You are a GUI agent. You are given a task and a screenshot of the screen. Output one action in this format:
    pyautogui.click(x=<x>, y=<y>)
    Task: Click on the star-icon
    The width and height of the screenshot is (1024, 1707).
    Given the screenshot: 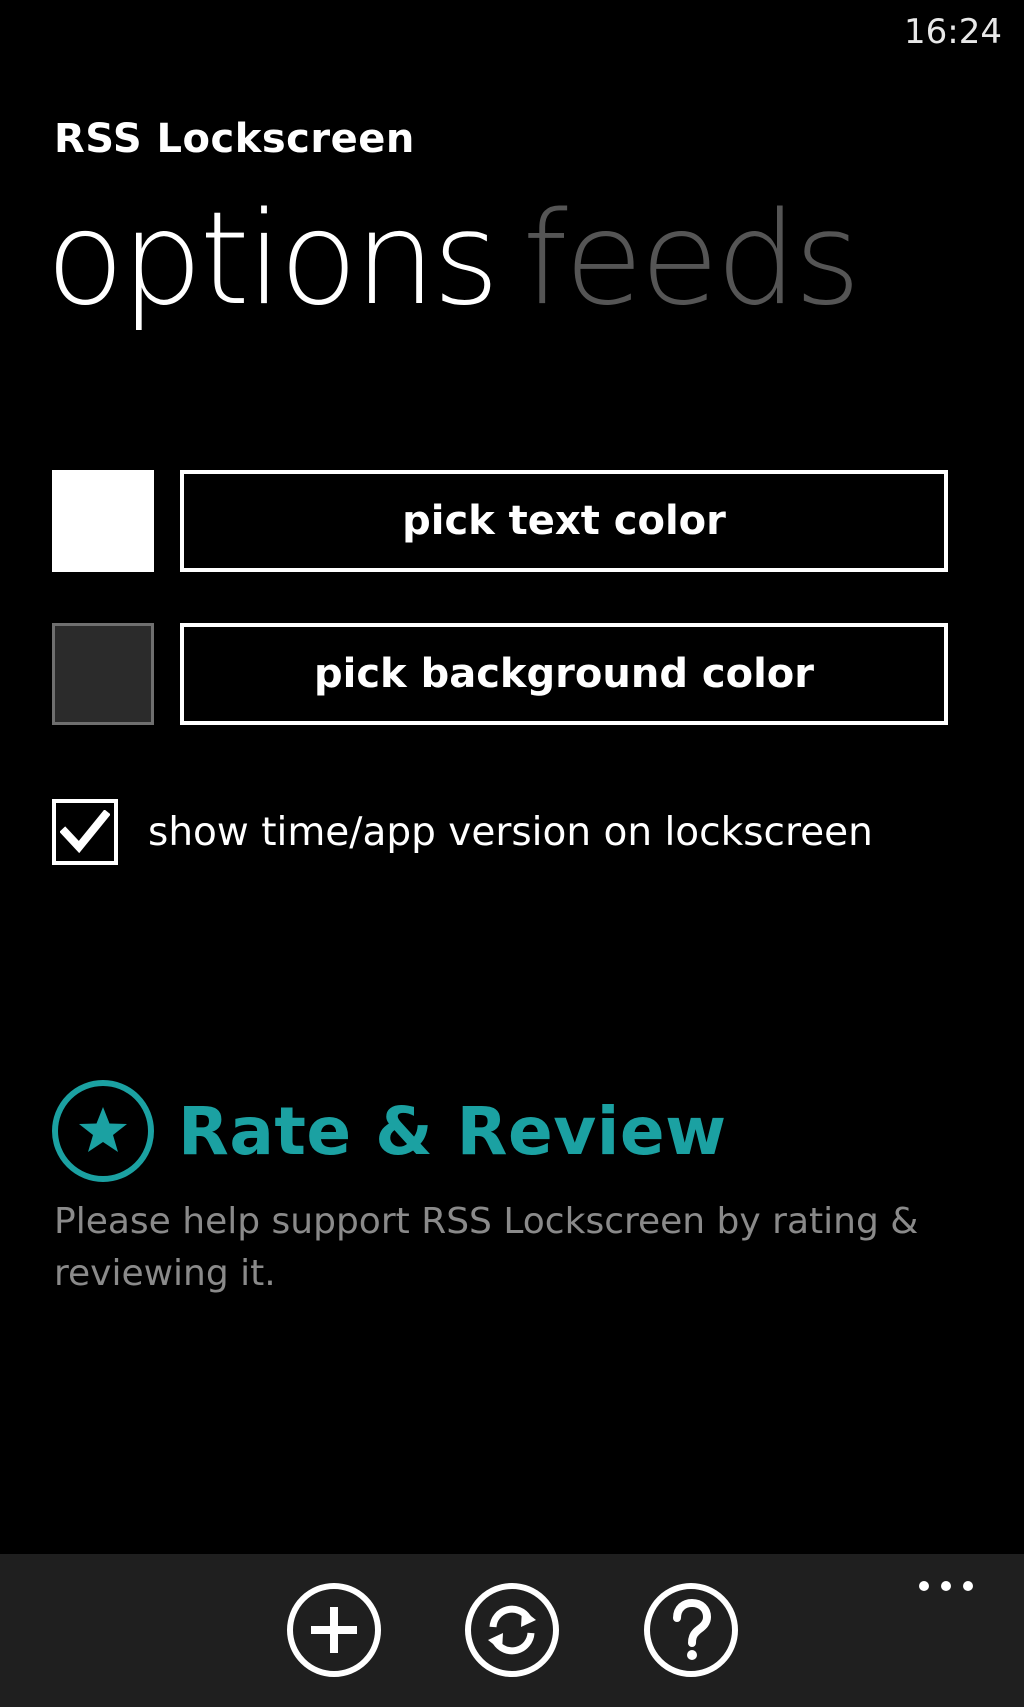 What is the action you would take?
    pyautogui.click(x=103, y=1131)
    